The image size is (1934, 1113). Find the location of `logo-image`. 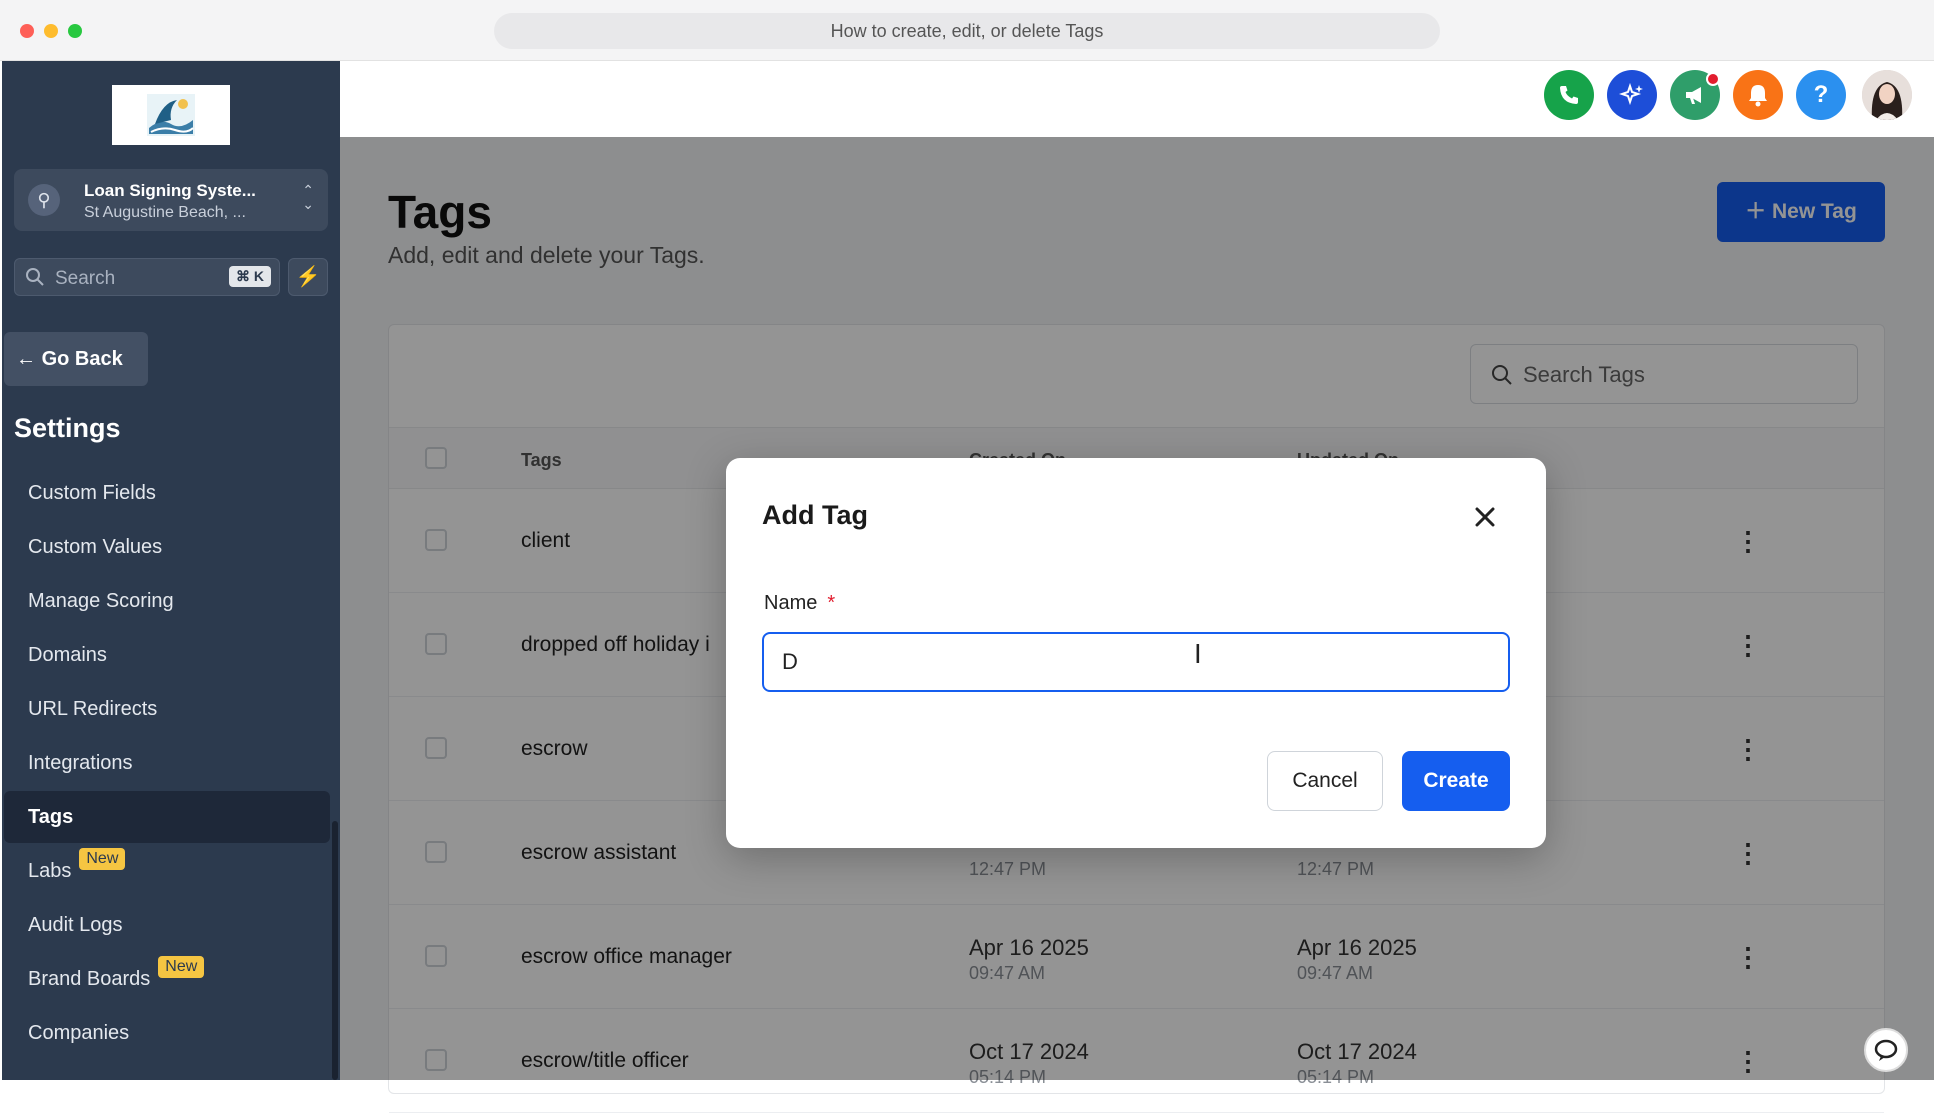

logo-image is located at coordinates (171, 115).